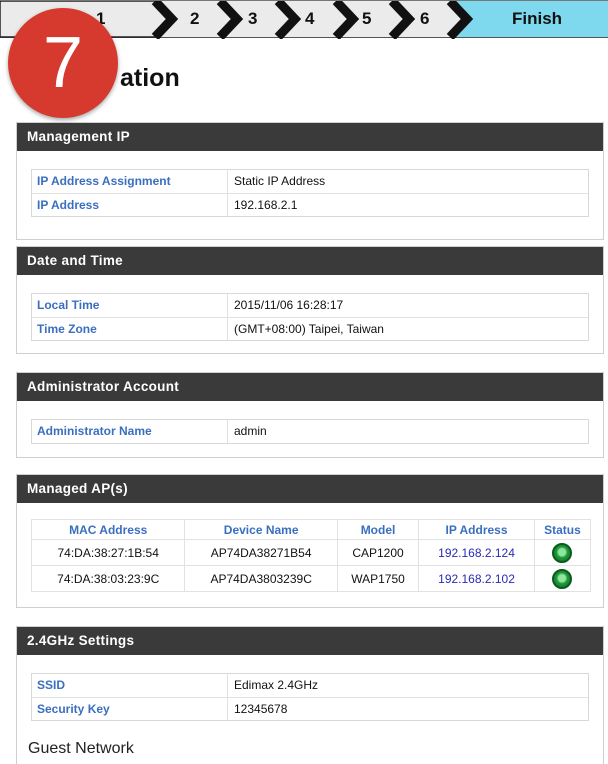 The image size is (608, 764). Describe the element at coordinates (537, 19) in the screenshot. I see `step-finish: Finish` at that location.